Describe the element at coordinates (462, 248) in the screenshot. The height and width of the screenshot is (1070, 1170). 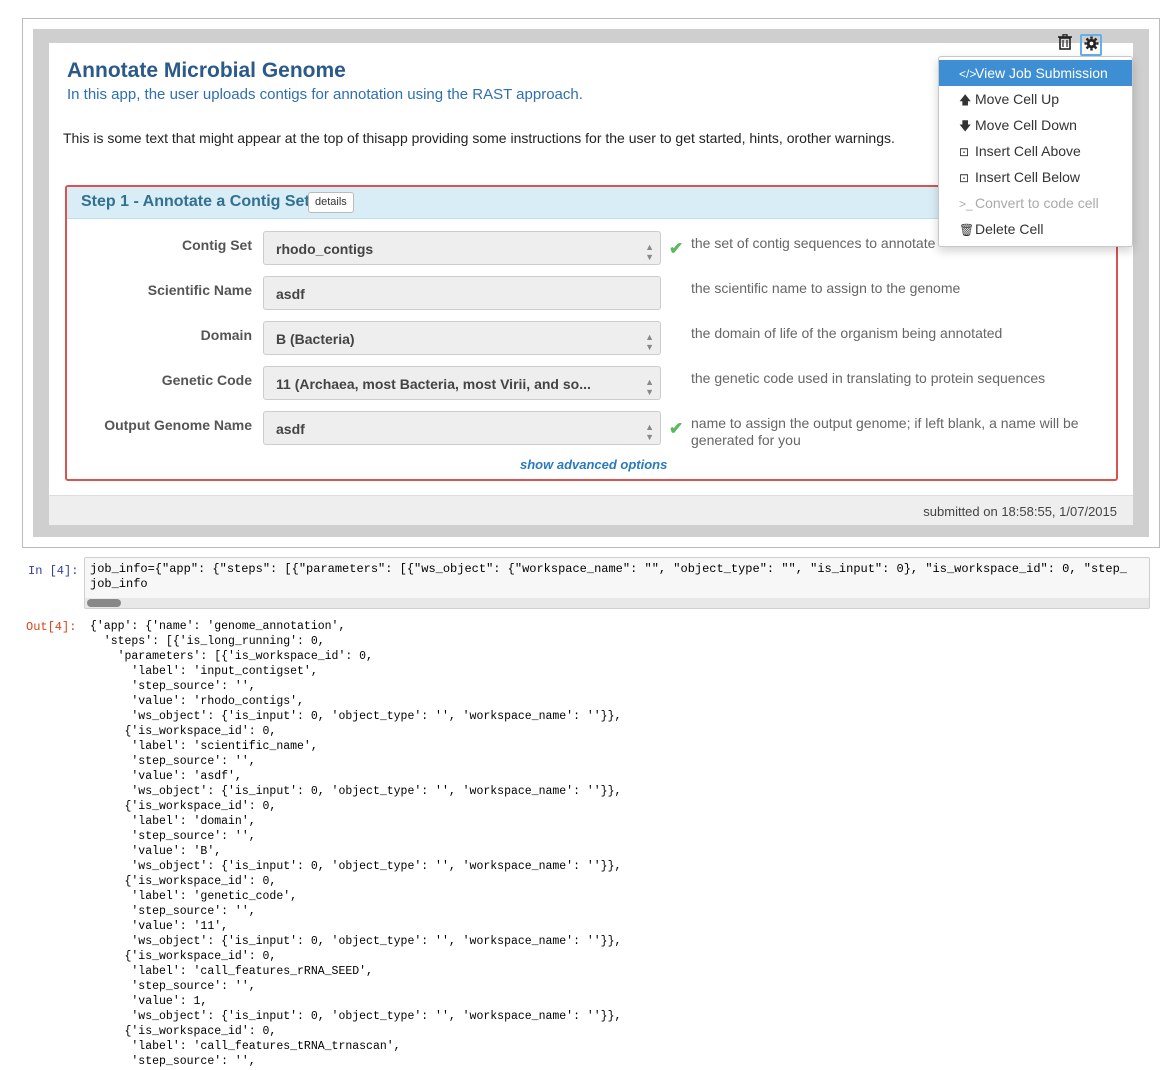
I see `param-input: rhodo_contigs ▲ ▼` at that location.